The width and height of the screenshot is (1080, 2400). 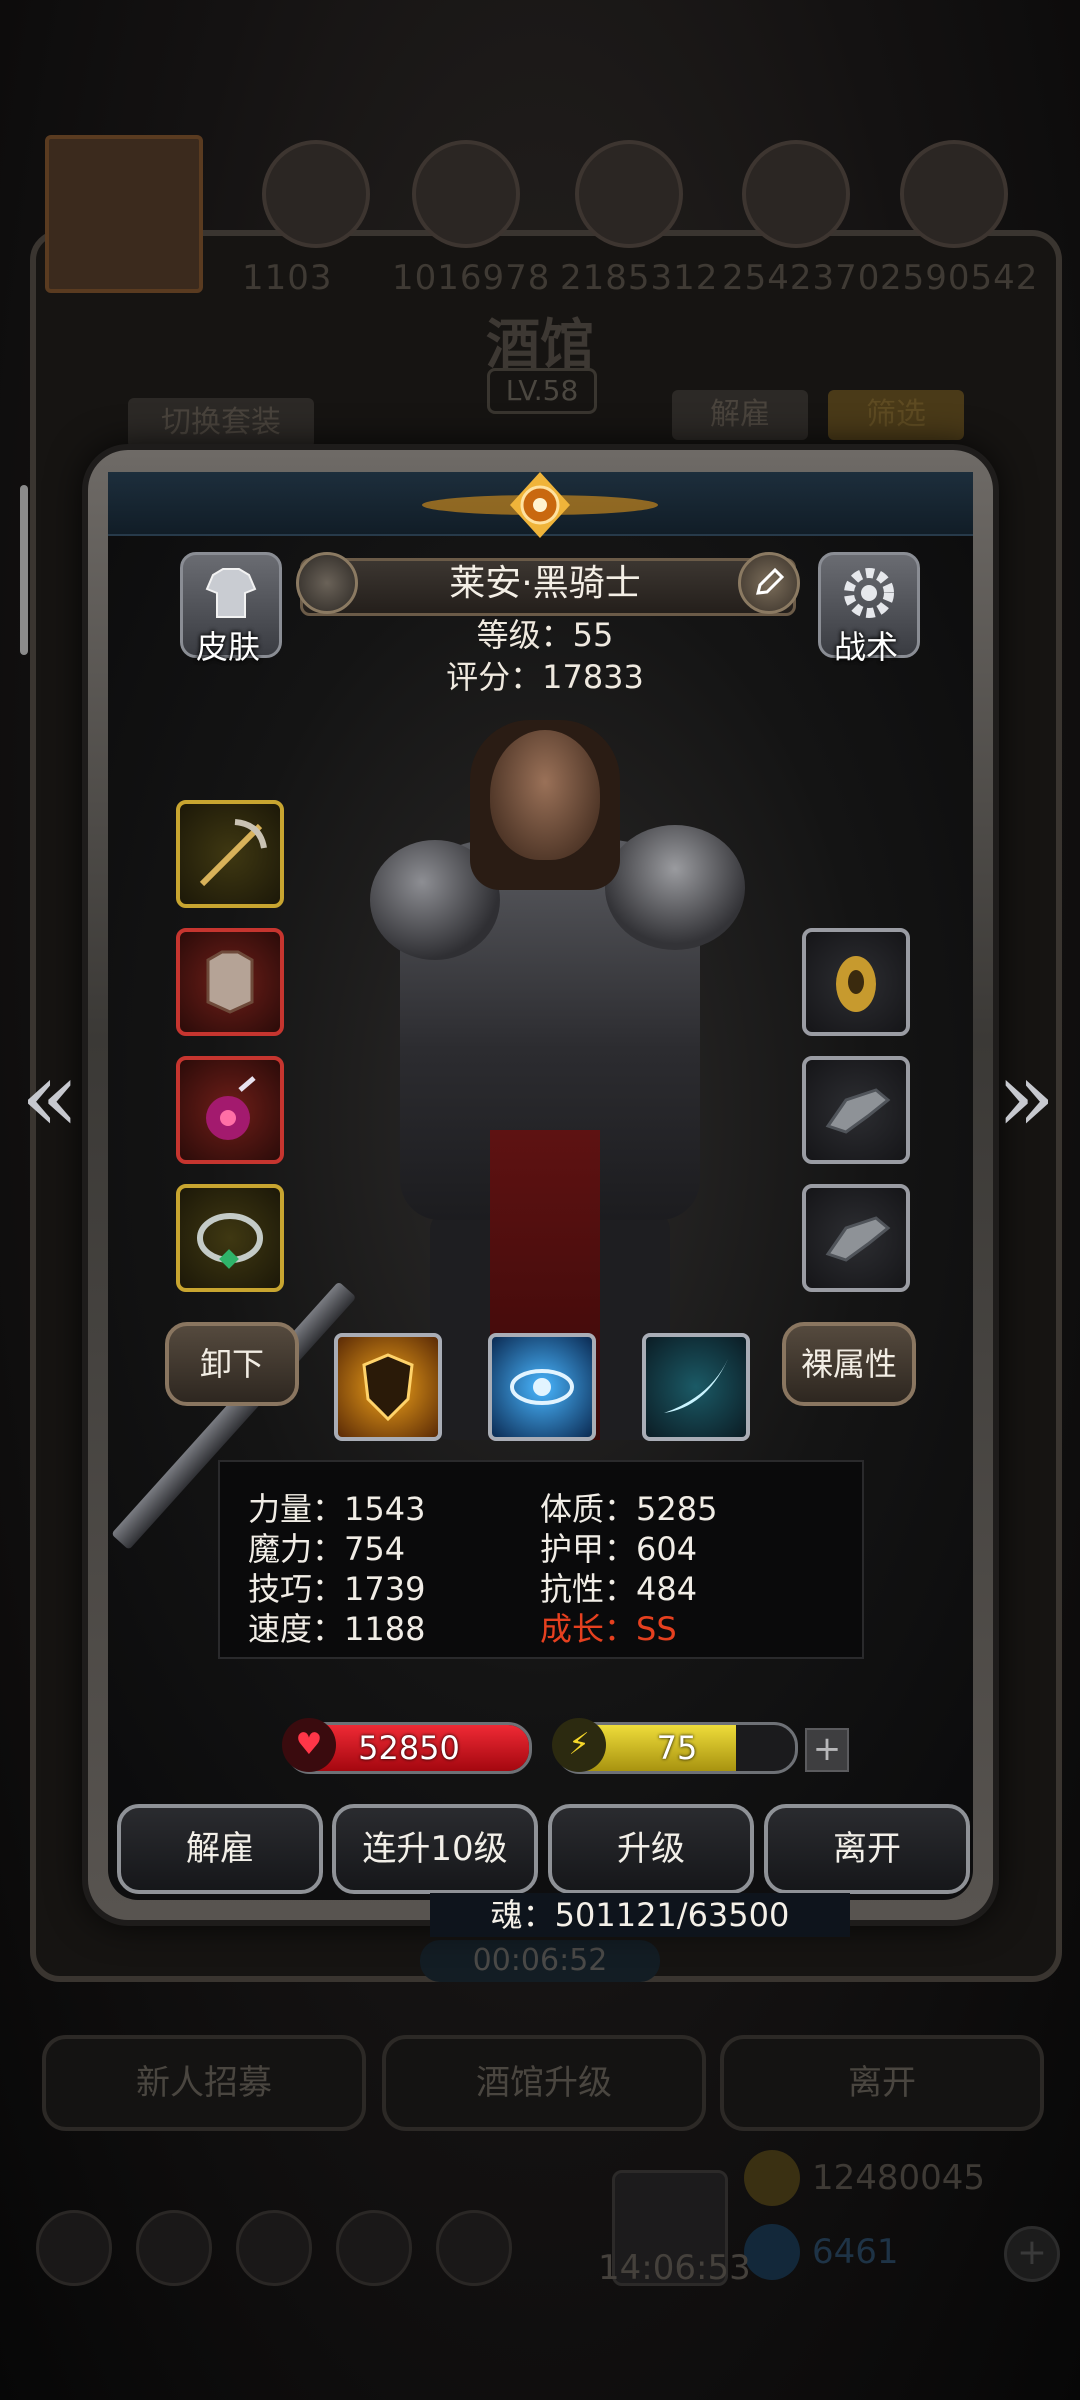 What do you see at coordinates (959, 278) in the screenshot?
I see `top-count-5: 2590542` at bounding box center [959, 278].